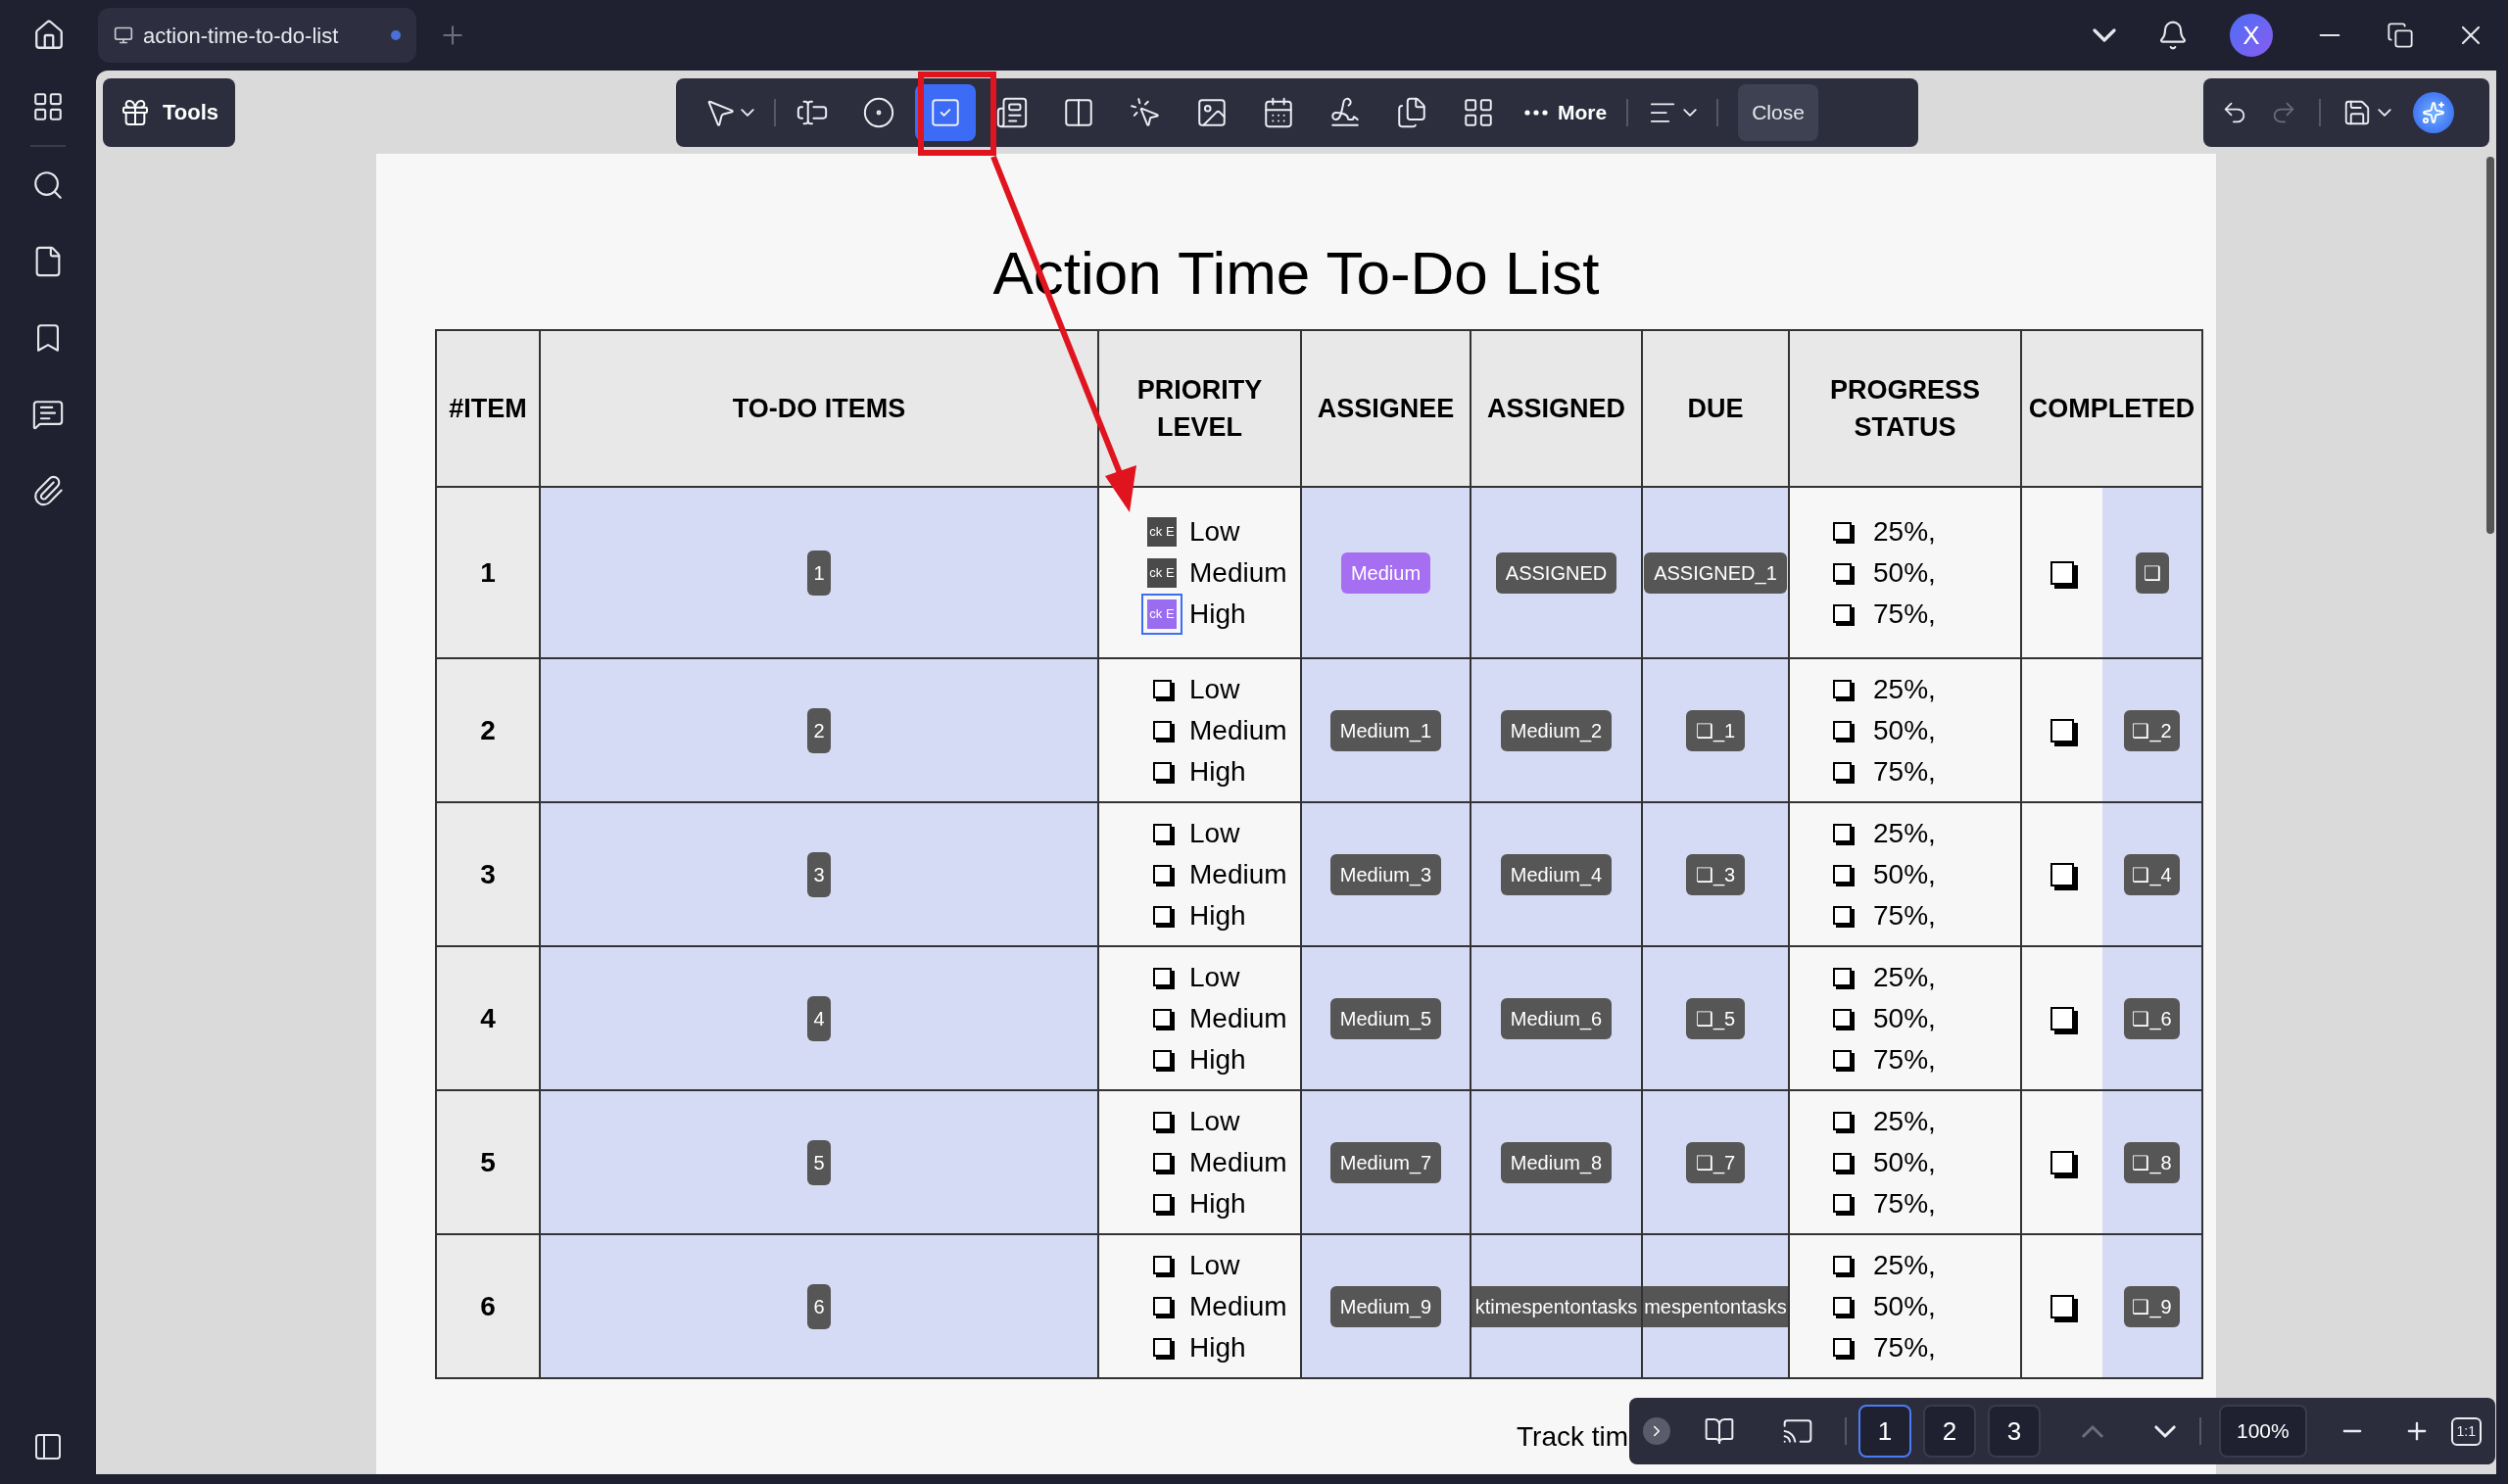  What do you see at coordinates (1556, 730) in the screenshot?
I see `form-field: Medium_2` at bounding box center [1556, 730].